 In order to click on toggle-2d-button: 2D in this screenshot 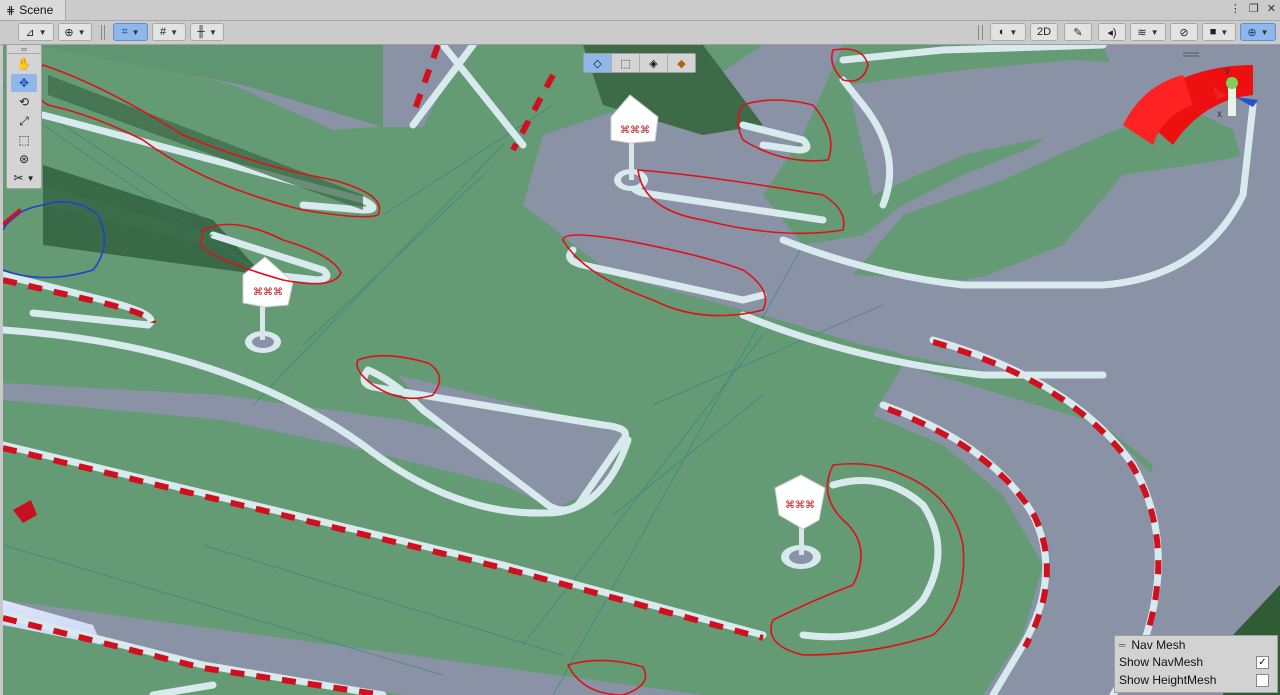, I will do `click(1044, 32)`.